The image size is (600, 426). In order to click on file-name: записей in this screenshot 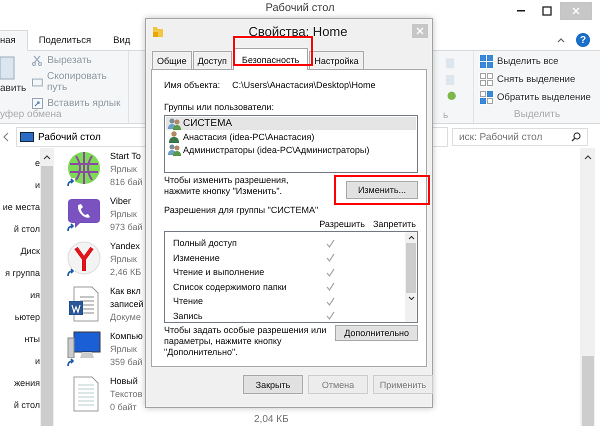, I will do `click(127, 304)`.